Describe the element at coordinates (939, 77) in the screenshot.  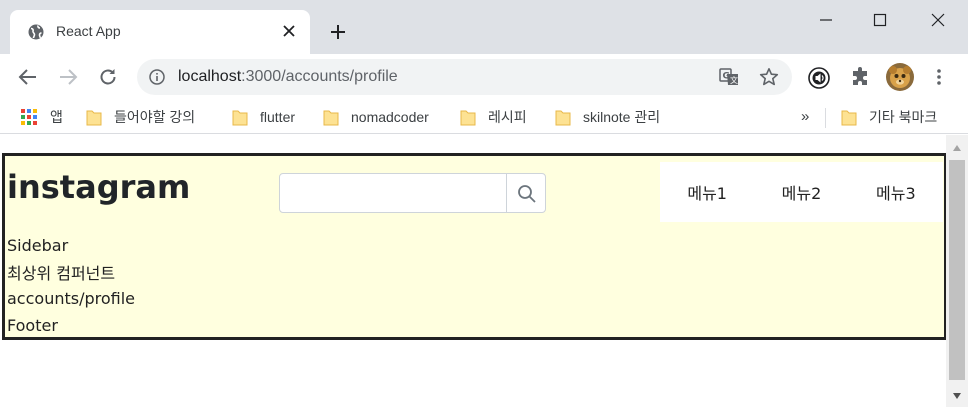
I see `more-options-icon` at that location.